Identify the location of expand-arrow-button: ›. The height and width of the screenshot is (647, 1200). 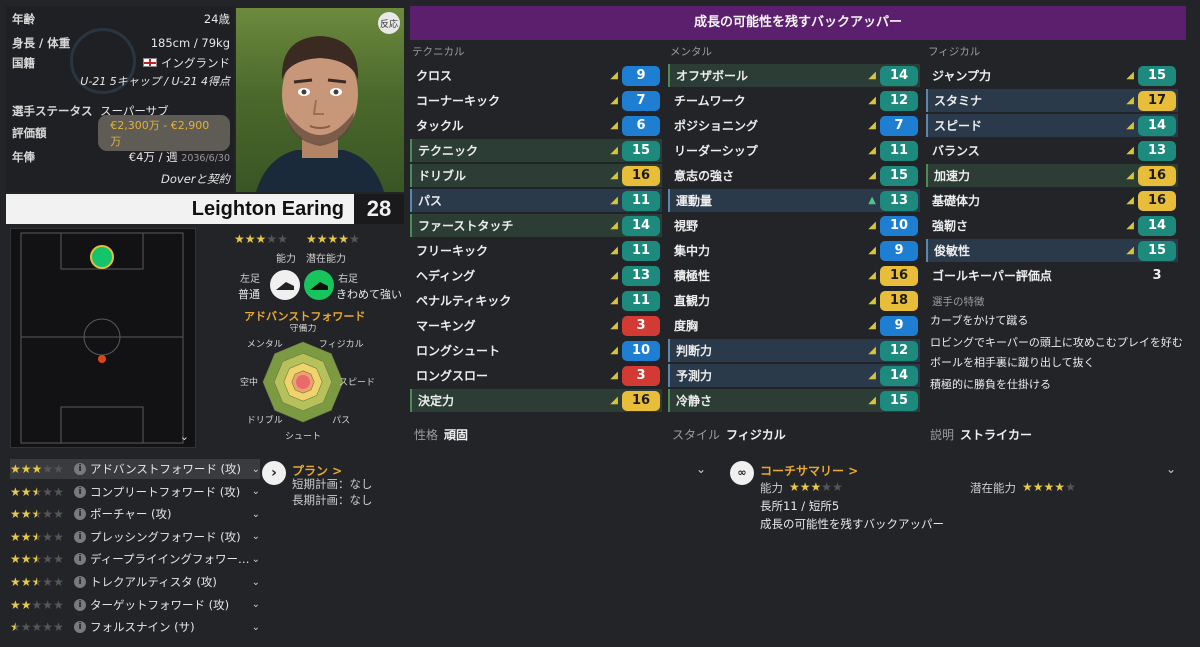
(274, 473).